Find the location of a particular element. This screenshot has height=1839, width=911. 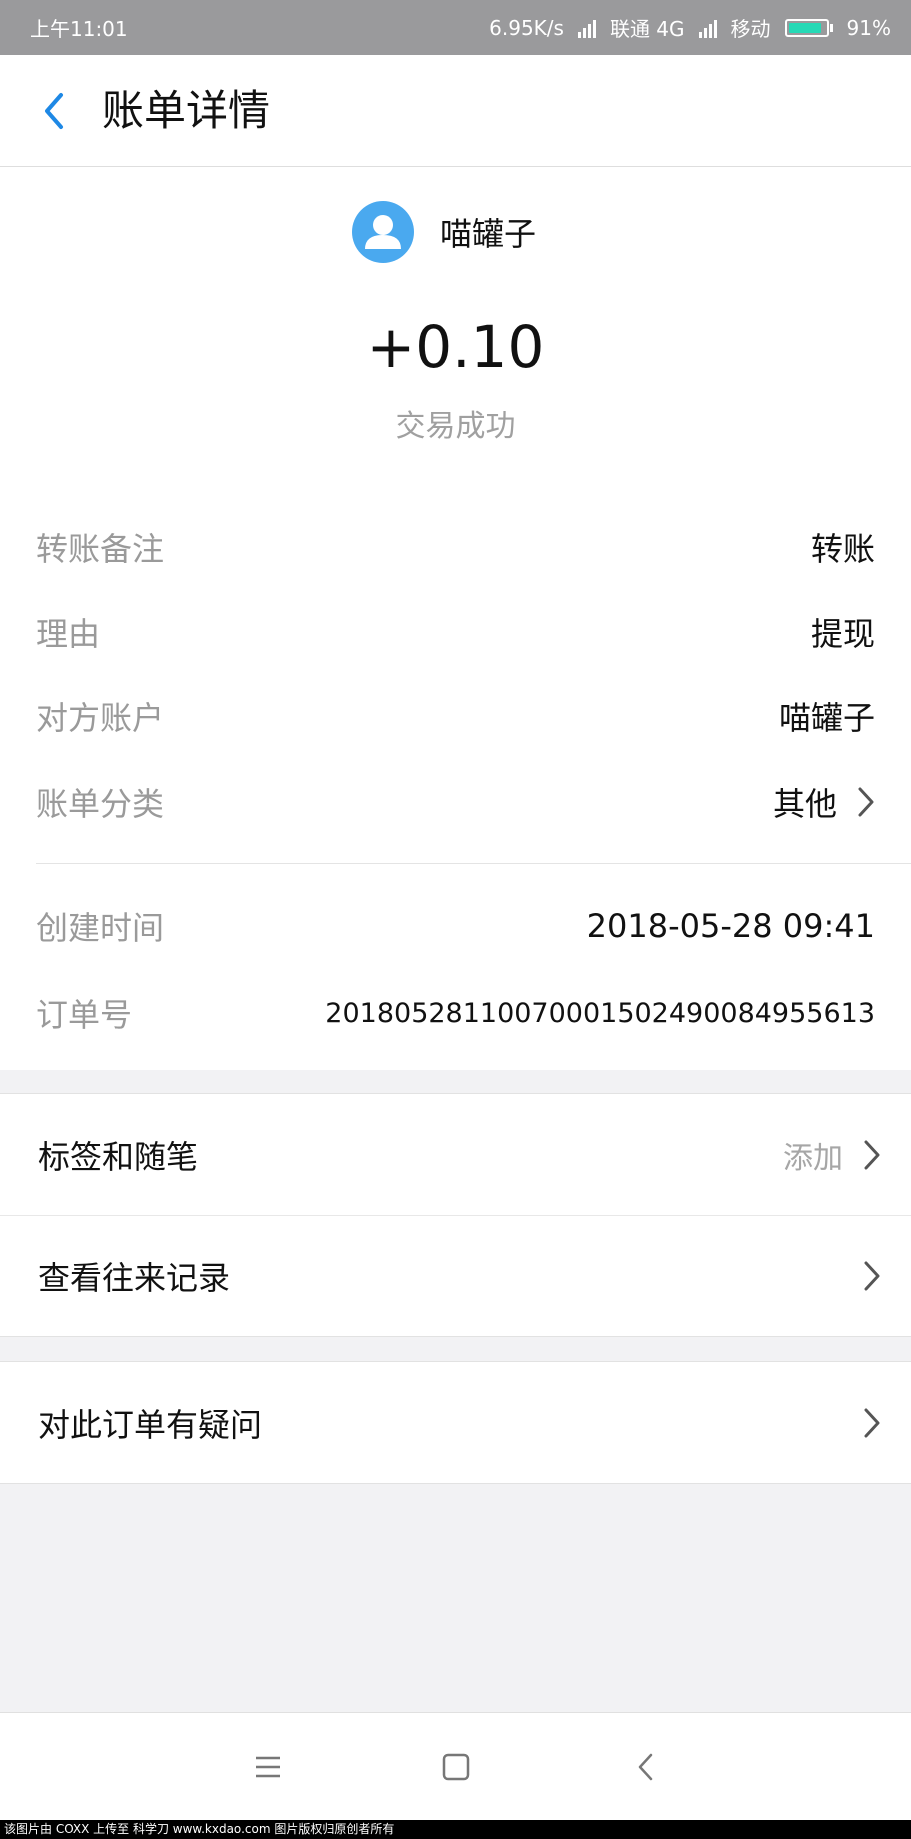

detail-row-note: 转账备注 转账 is located at coordinates (455, 547).